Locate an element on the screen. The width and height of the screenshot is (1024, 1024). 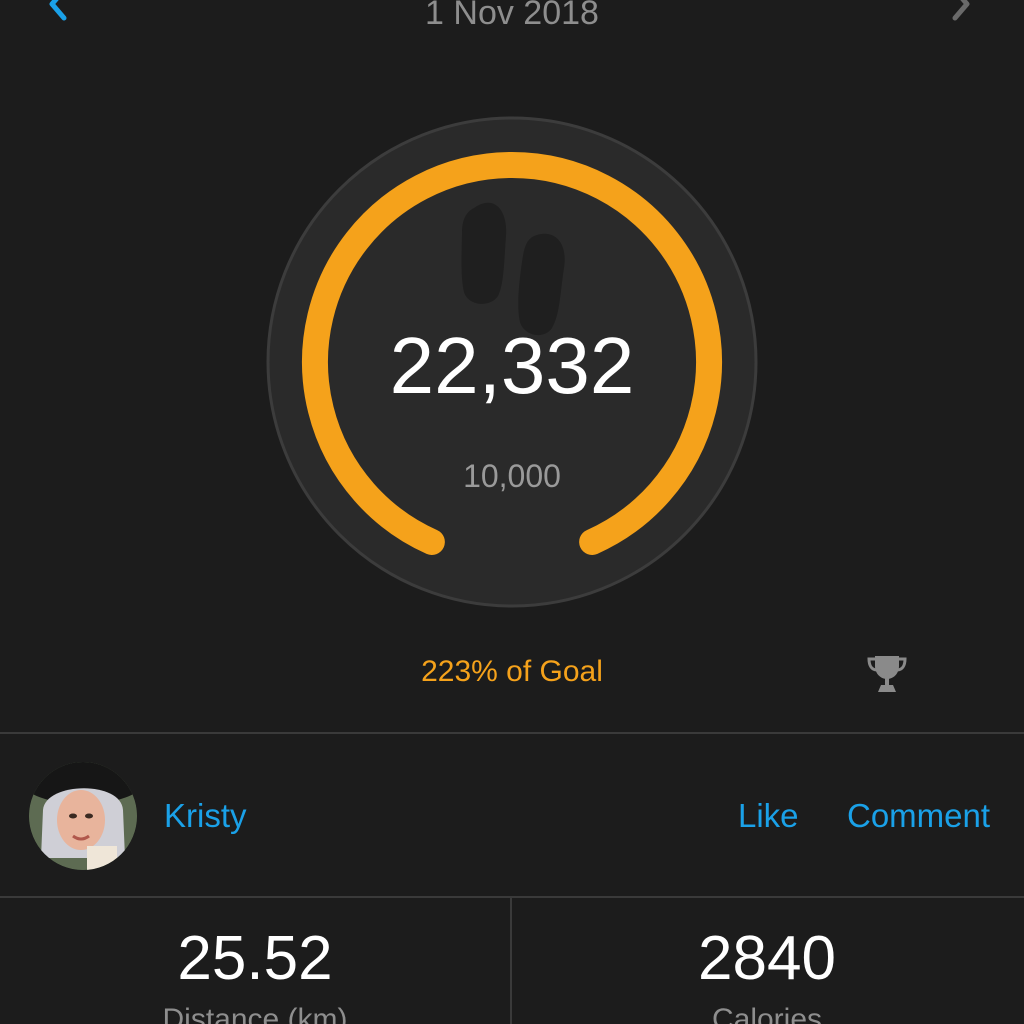
distance-value: 25.52 is located at coordinates (255, 958).